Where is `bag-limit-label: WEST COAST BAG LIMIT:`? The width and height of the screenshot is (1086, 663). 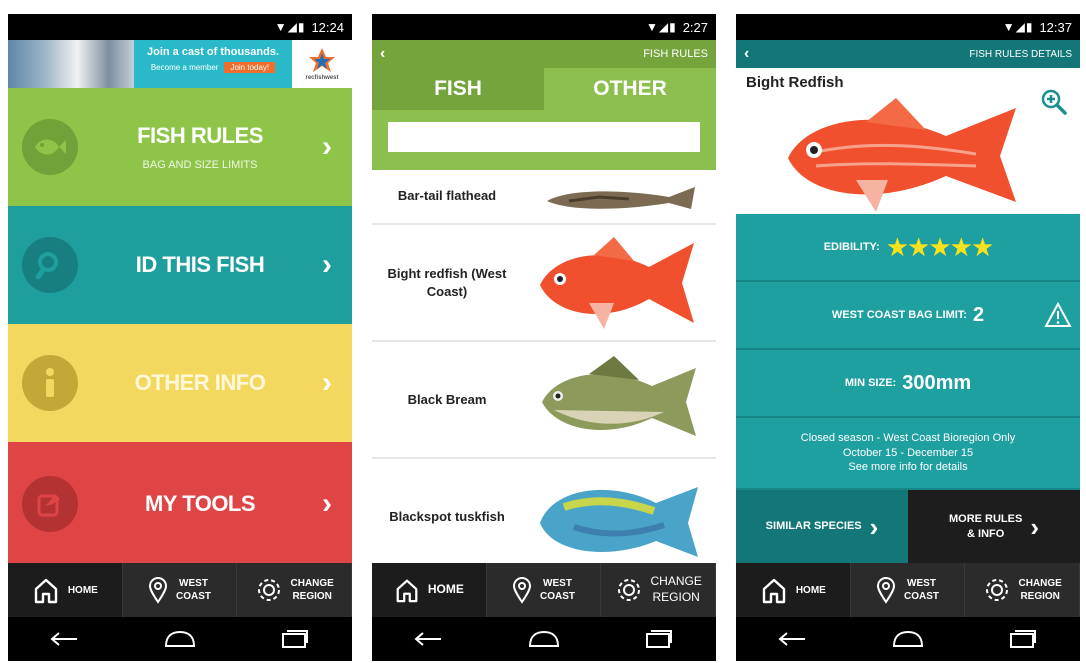 bag-limit-label: WEST COAST BAG LIMIT: is located at coordinates (899, 315).